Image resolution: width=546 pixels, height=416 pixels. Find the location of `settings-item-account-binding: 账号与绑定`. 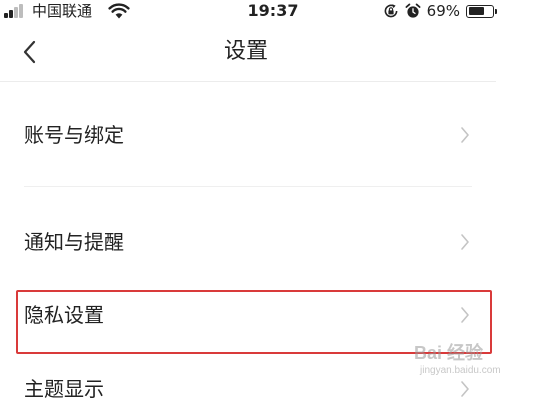

settings-item-account-binding: 账号与绑定 is located at coordinates (248, 135).